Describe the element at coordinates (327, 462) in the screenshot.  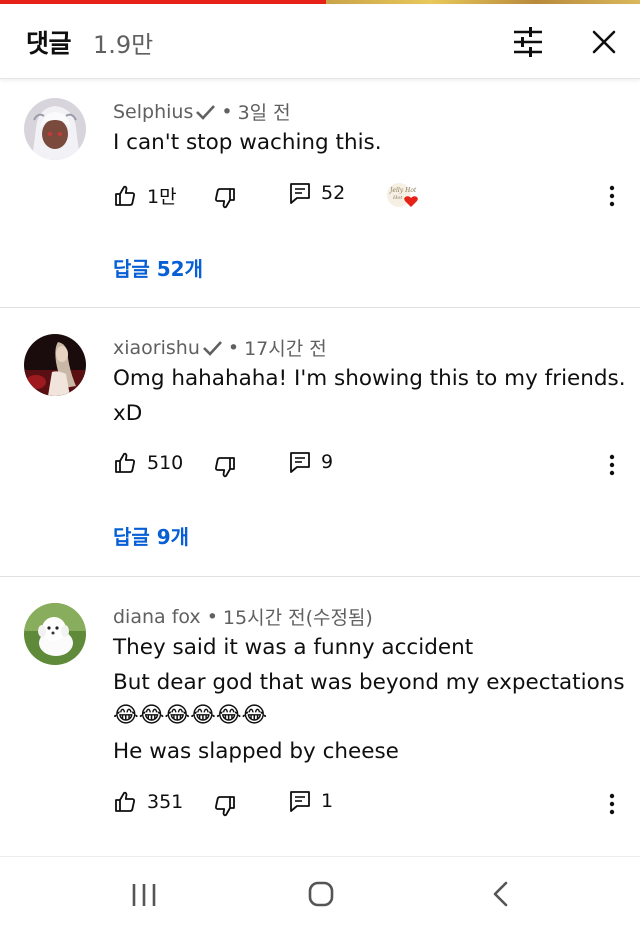
I see `reply-count: 9` at that location.